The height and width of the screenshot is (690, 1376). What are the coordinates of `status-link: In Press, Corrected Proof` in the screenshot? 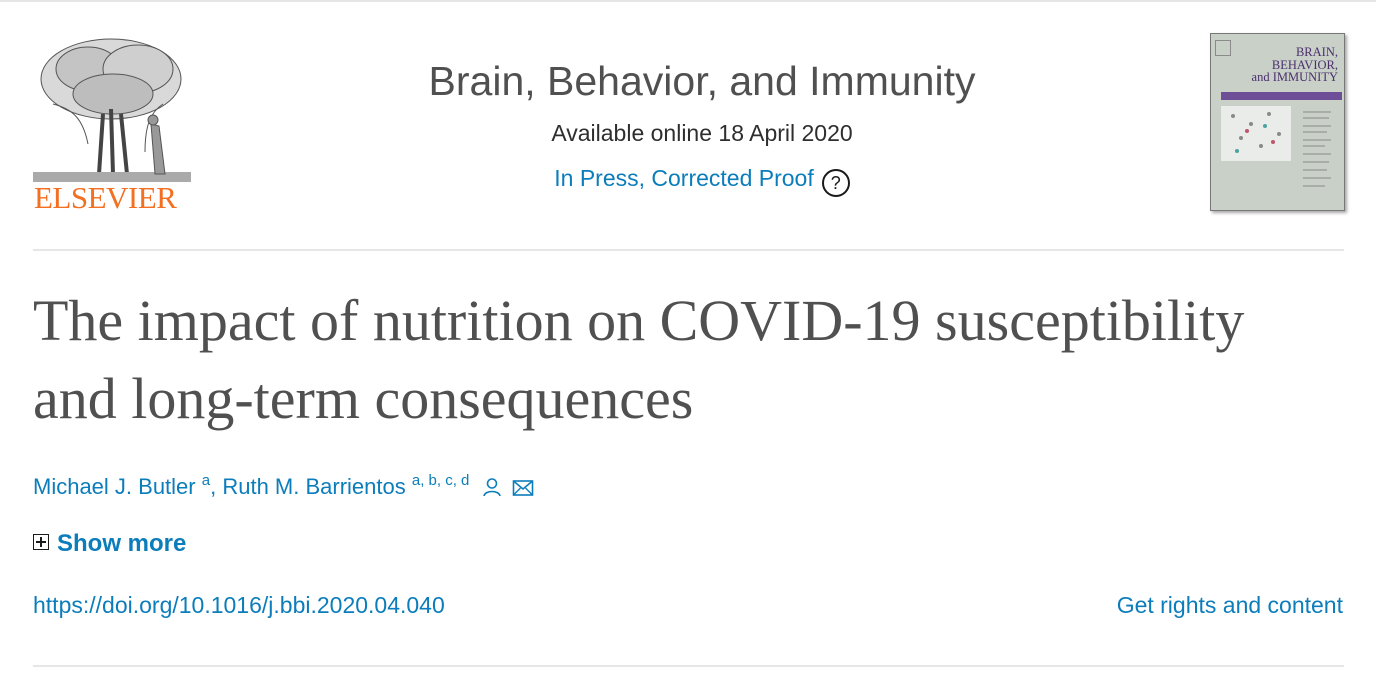 It's located at (684, 178).